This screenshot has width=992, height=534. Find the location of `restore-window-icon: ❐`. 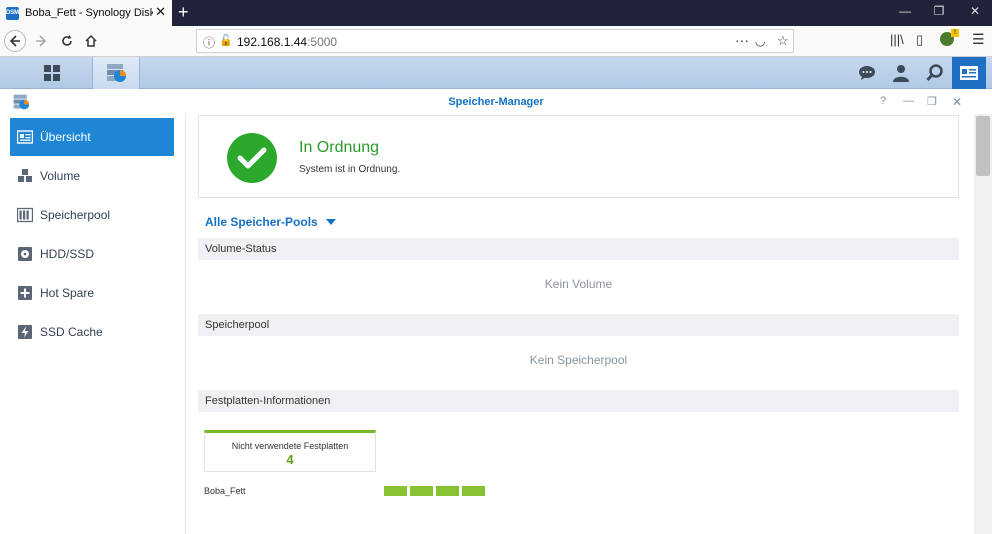

restore-window-icon: ❐ is located at coordinates (939, 11).